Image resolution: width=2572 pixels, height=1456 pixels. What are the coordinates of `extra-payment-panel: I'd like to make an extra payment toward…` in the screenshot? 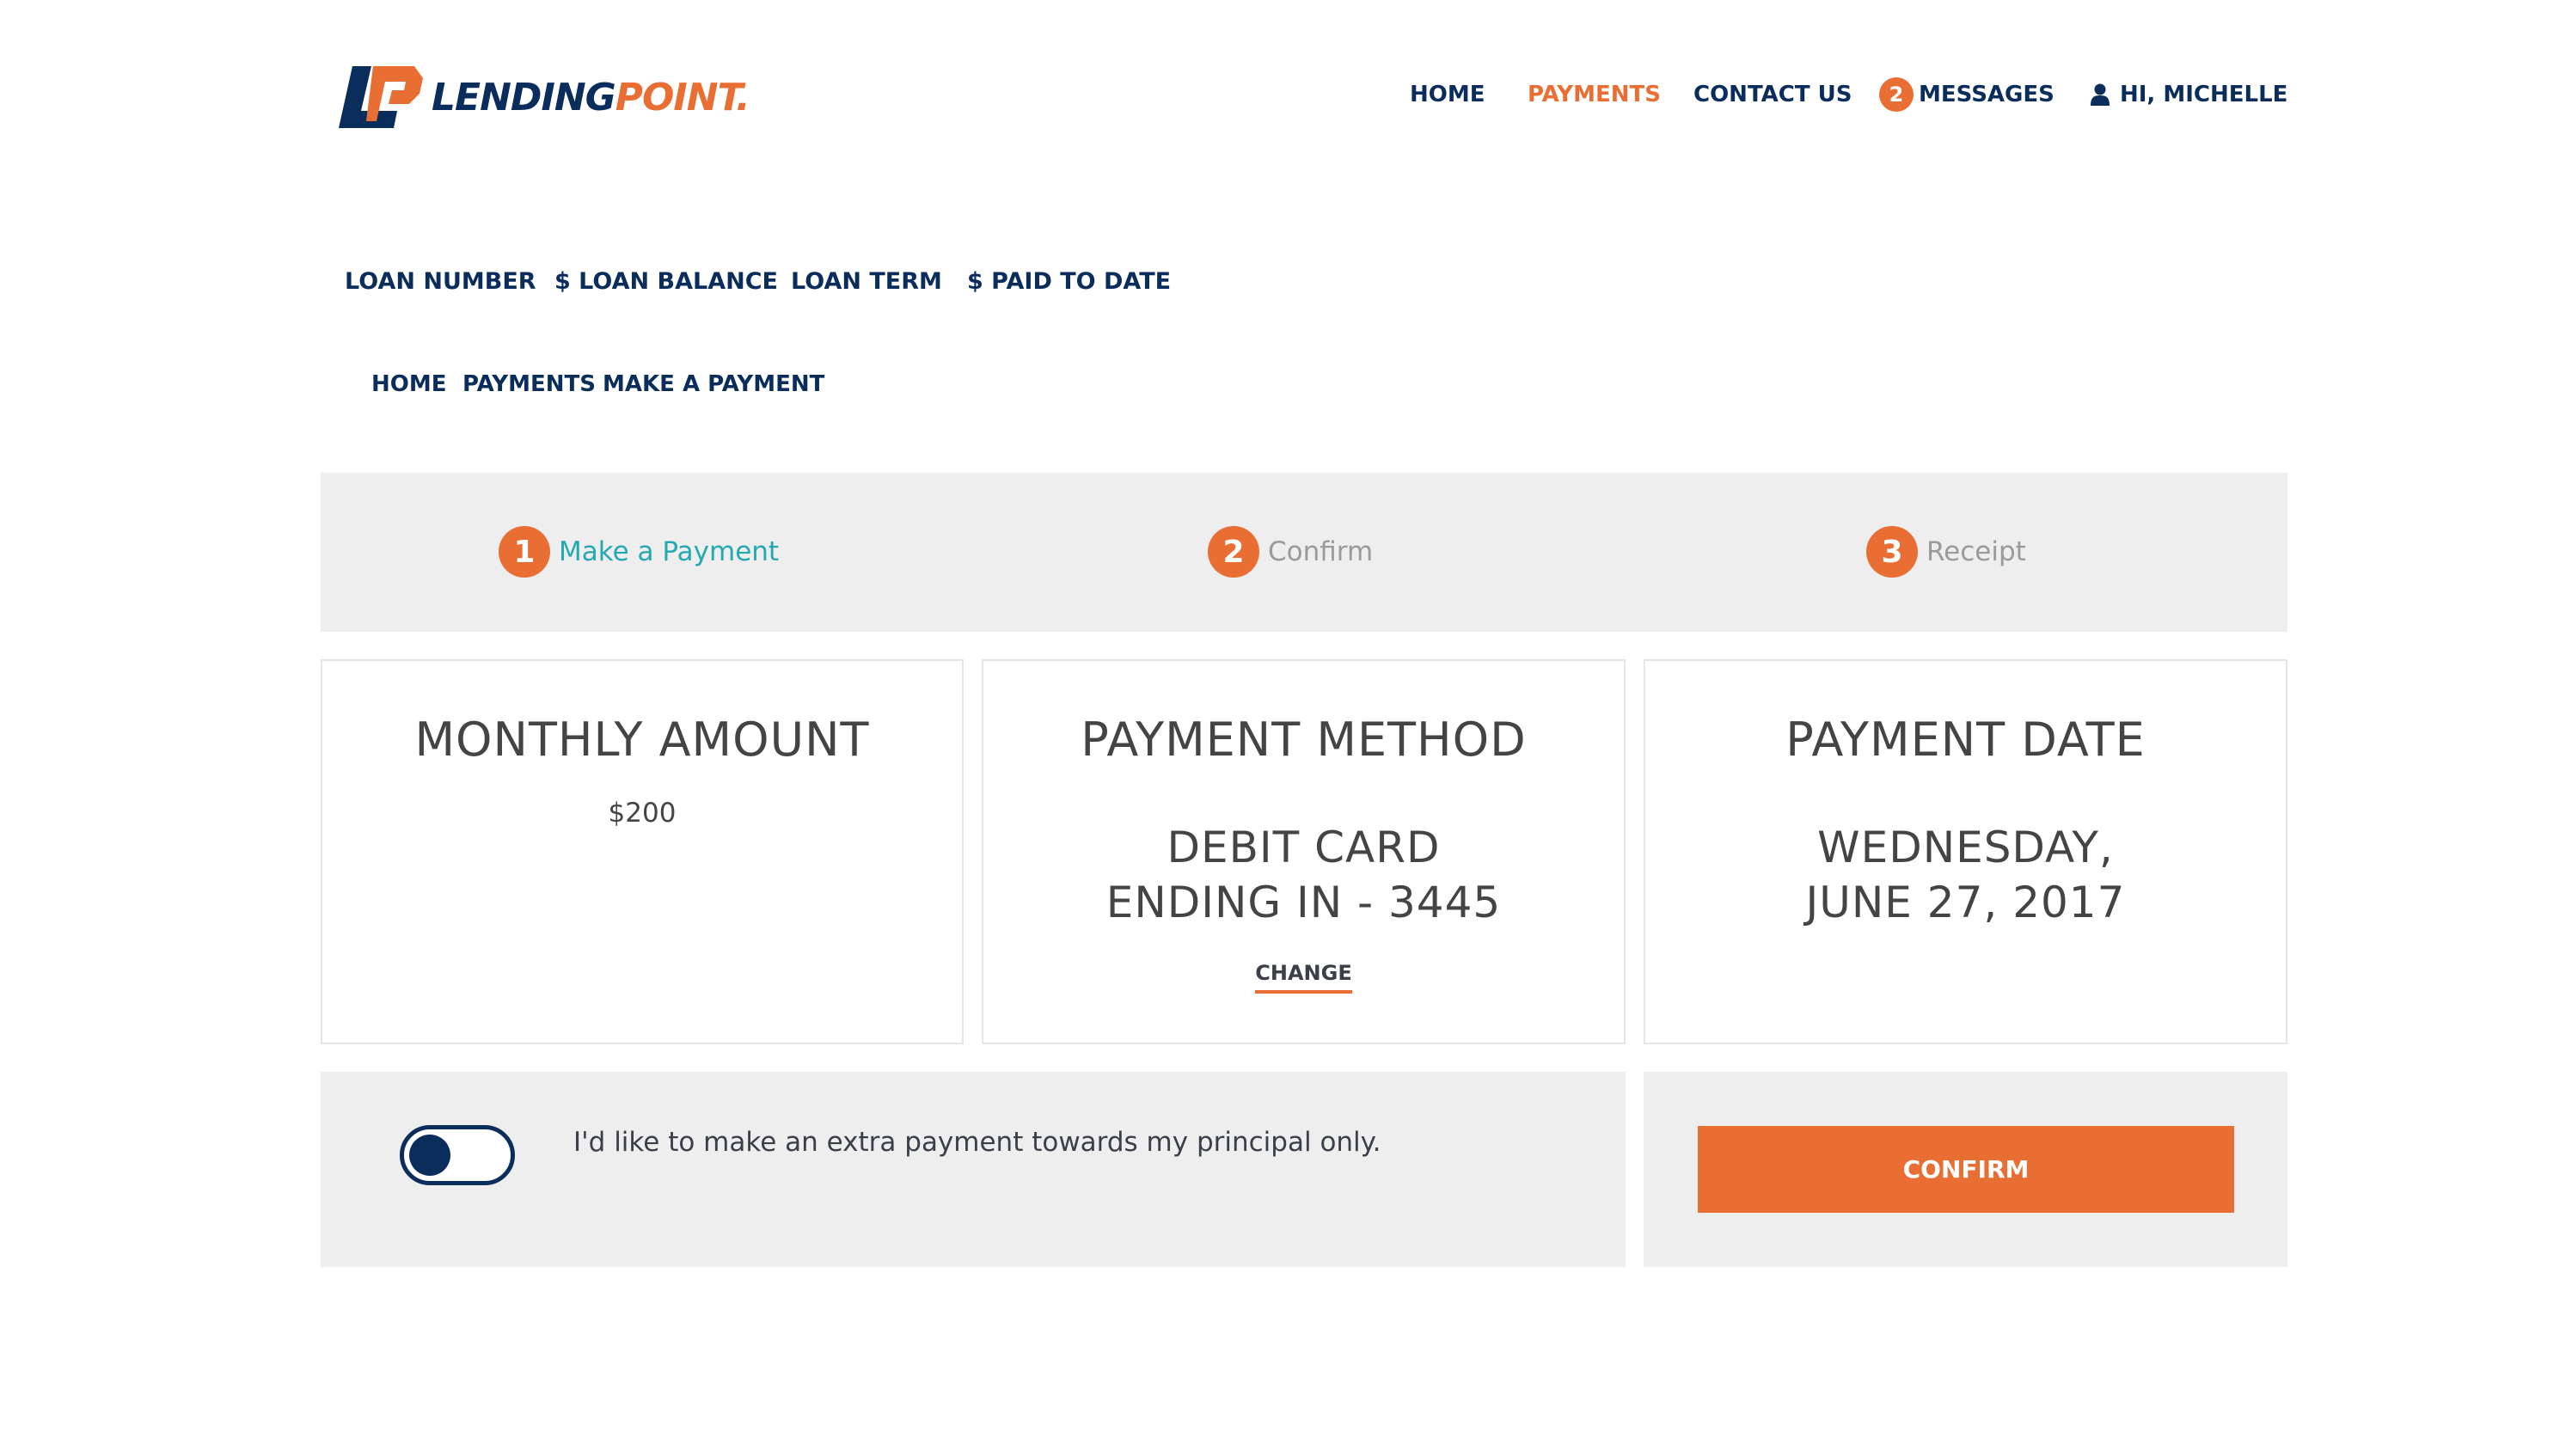 It's located at (973, 1169).